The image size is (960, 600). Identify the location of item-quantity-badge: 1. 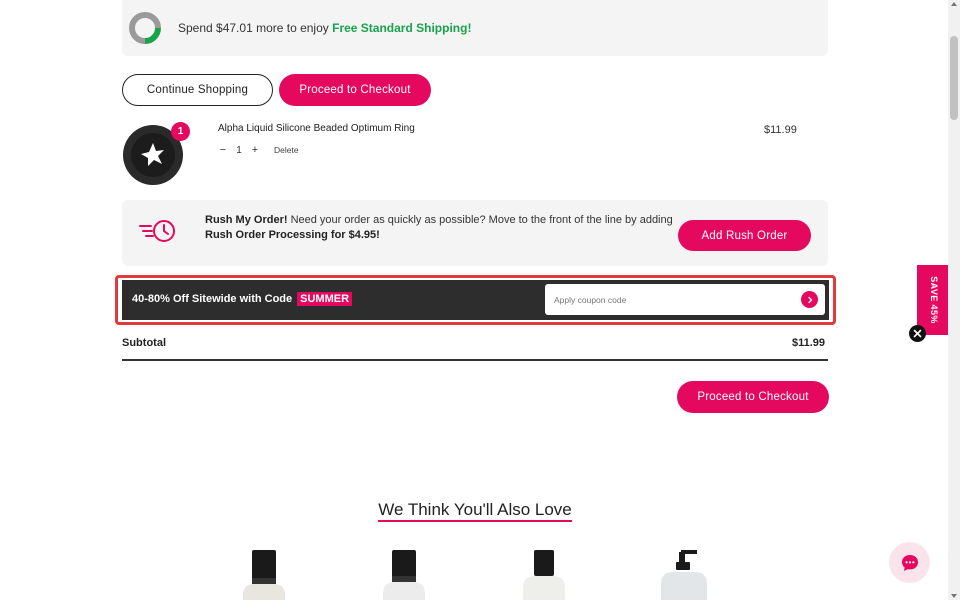
(180, 131).